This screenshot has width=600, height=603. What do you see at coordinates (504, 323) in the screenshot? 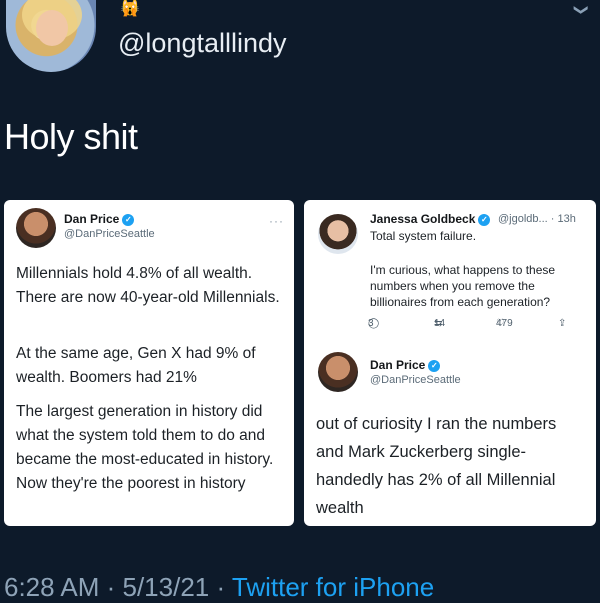
I see `like-count: 479` at bounding box center [504, 323].